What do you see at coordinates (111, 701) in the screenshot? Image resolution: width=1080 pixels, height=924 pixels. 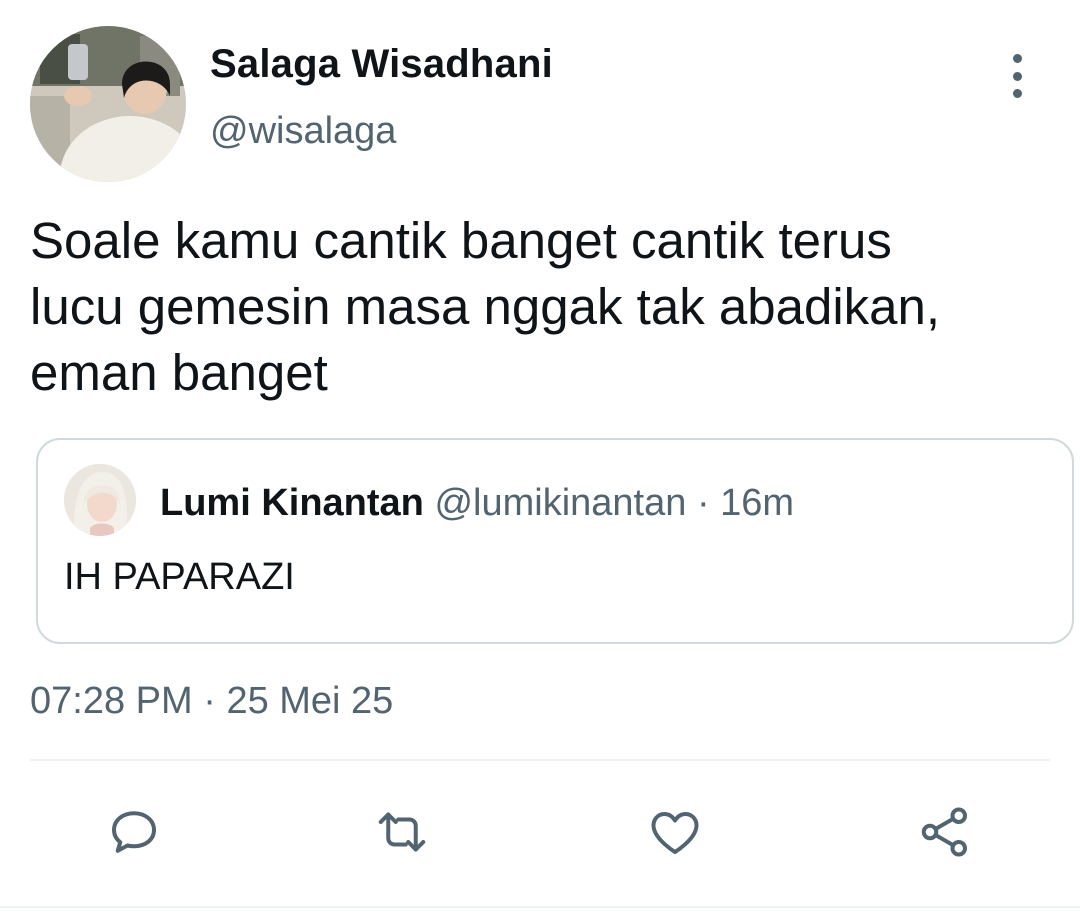 I see `timestamp-time: 07:28 PM` at bounding box center [111, 701].